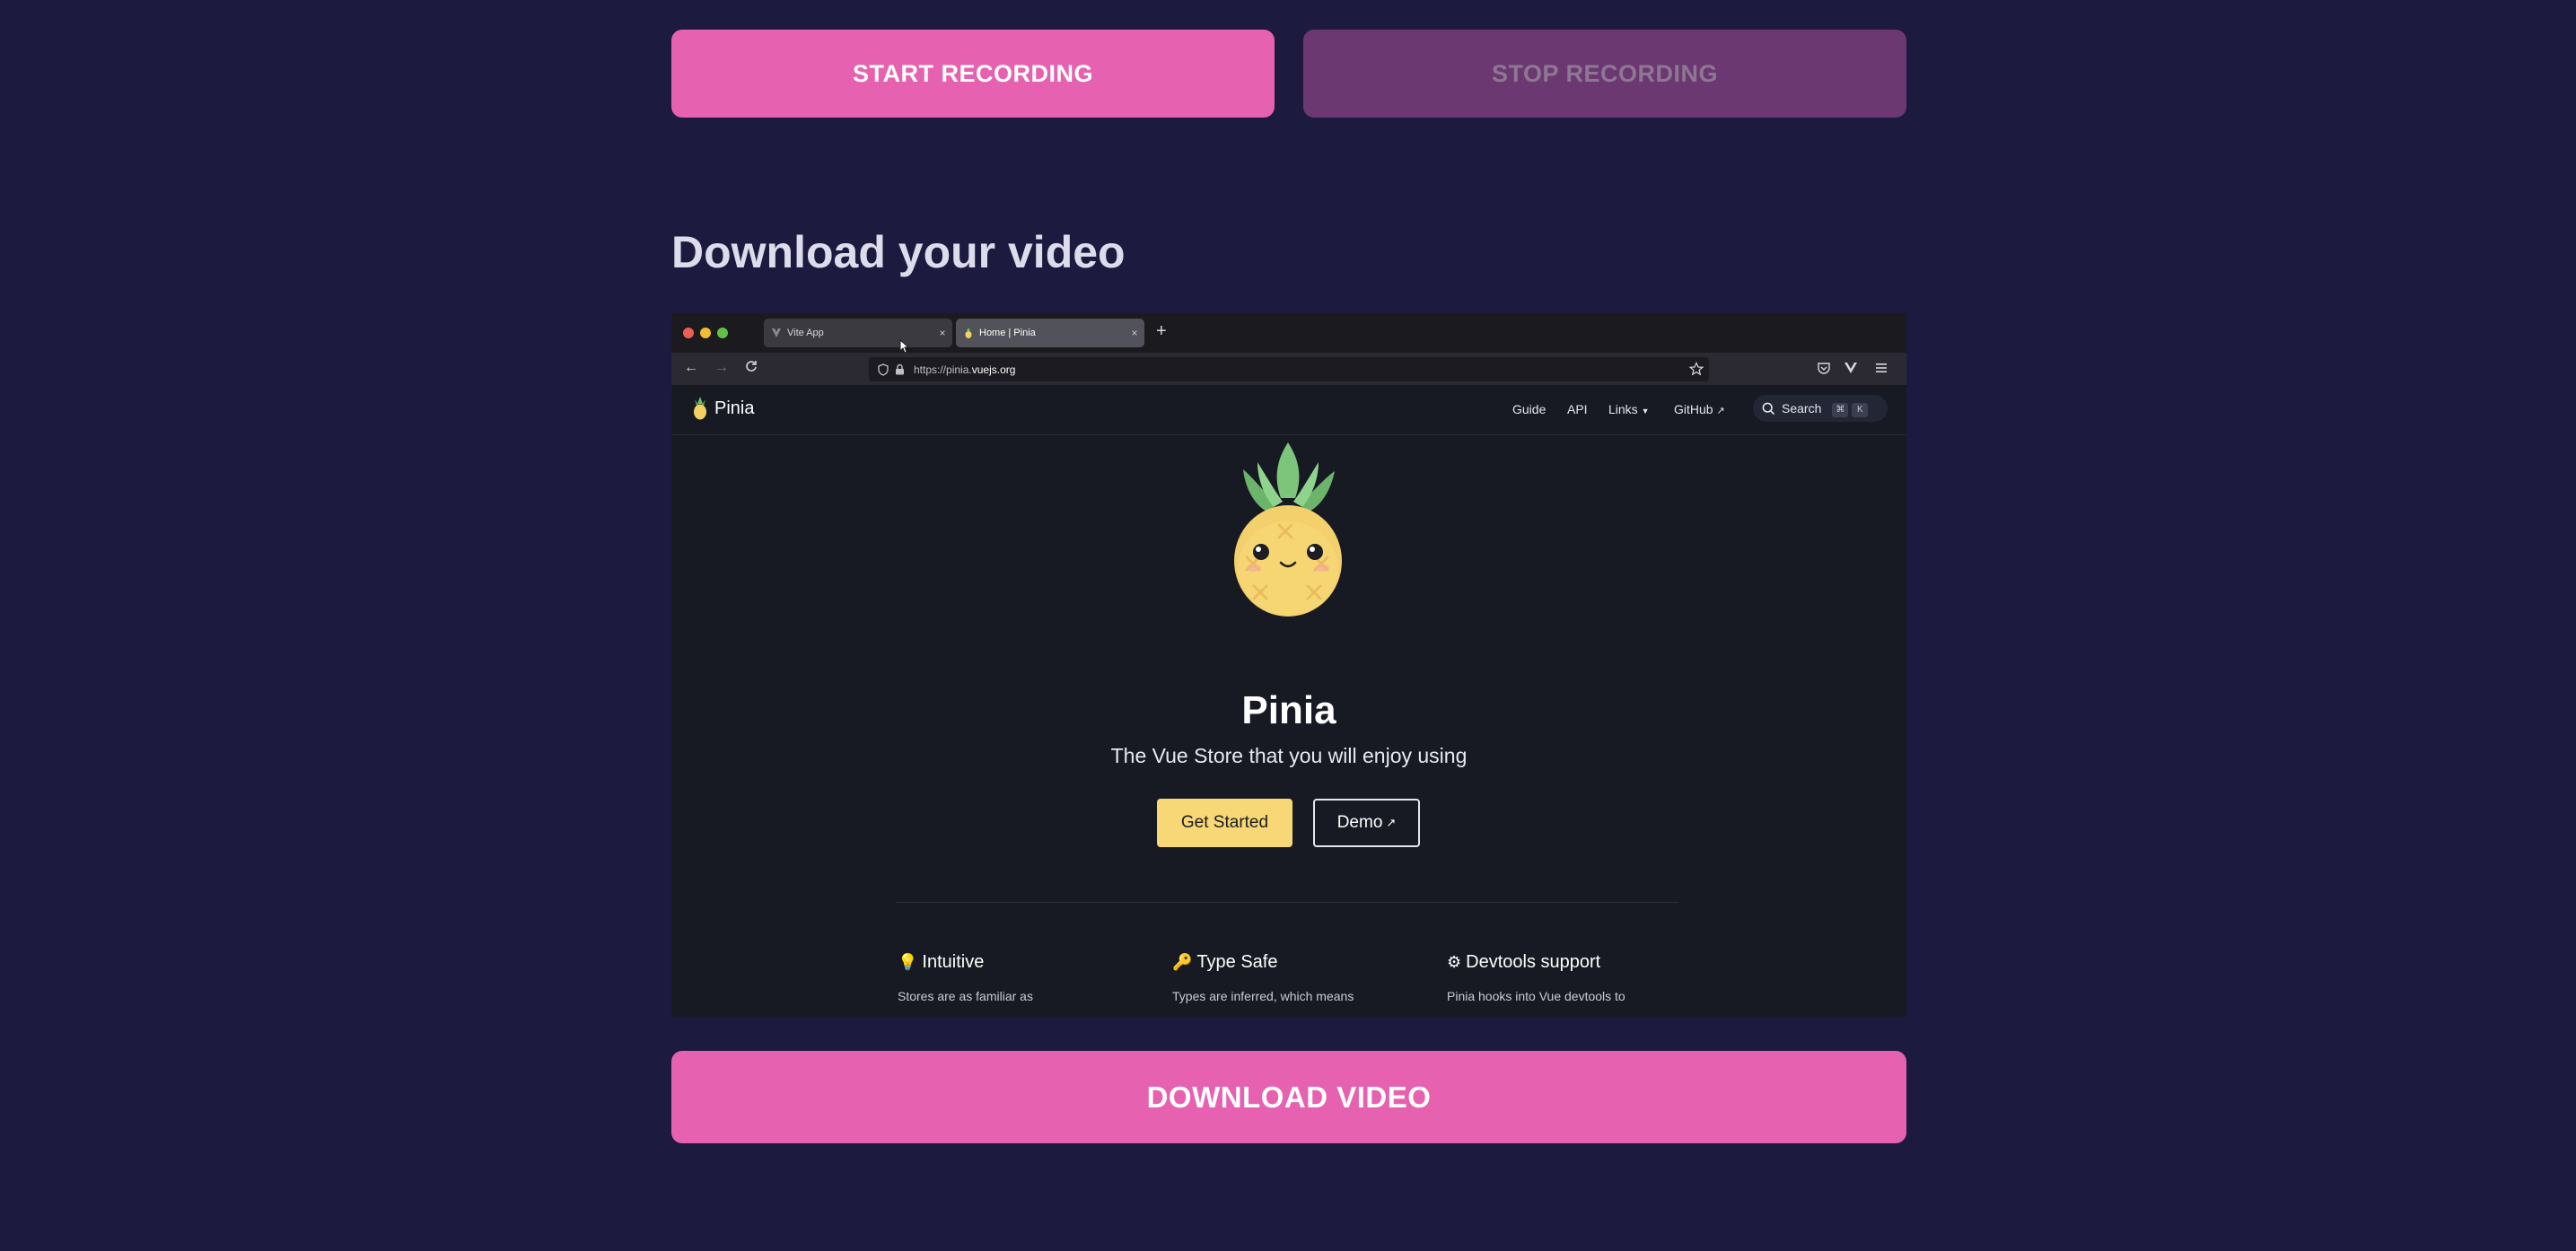 The width and height of the screenshot is (2576, 1251). What do you see at coordinates (688, 333) in the screenshot?
I see `window-close-dot` at bounding box center [688, 333].